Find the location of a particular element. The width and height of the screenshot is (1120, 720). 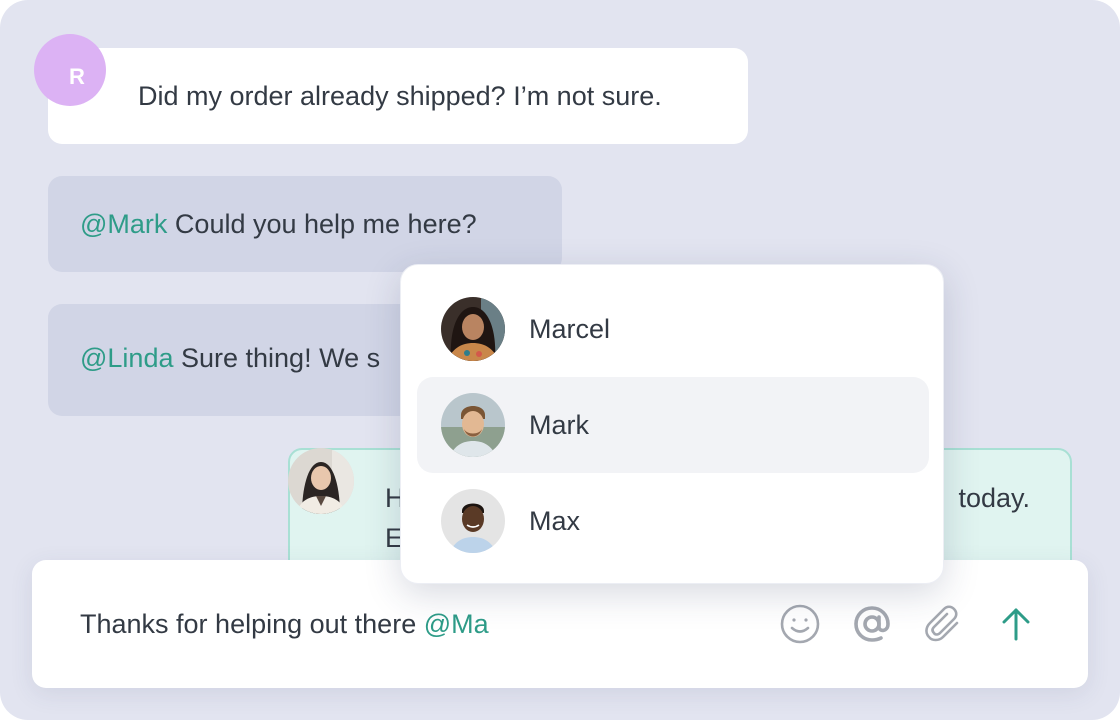

send-arrow-up-icon is located at coordinates (1016, 624).